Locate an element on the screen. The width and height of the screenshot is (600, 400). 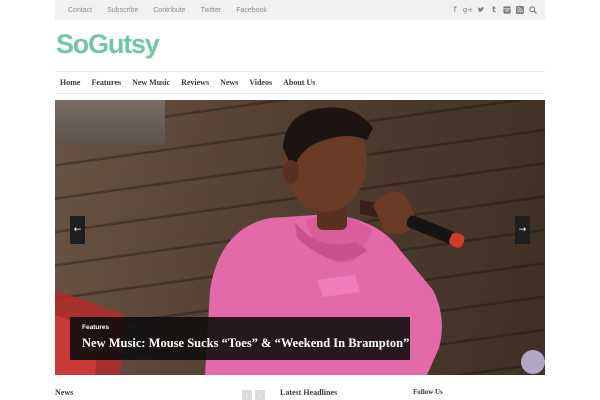
news-next-button: › is located at coordinates (260, 395).